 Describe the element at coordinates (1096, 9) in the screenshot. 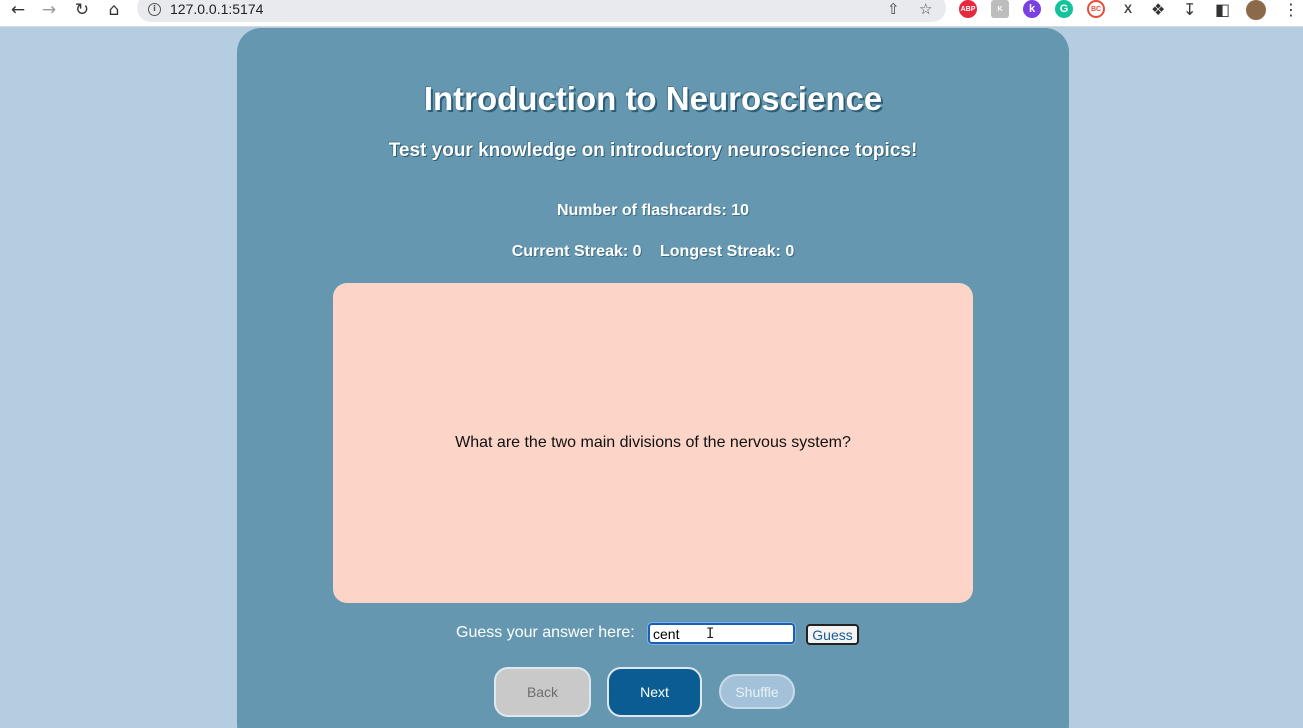

I see `extension-red-ring-icon: BC` at that location.